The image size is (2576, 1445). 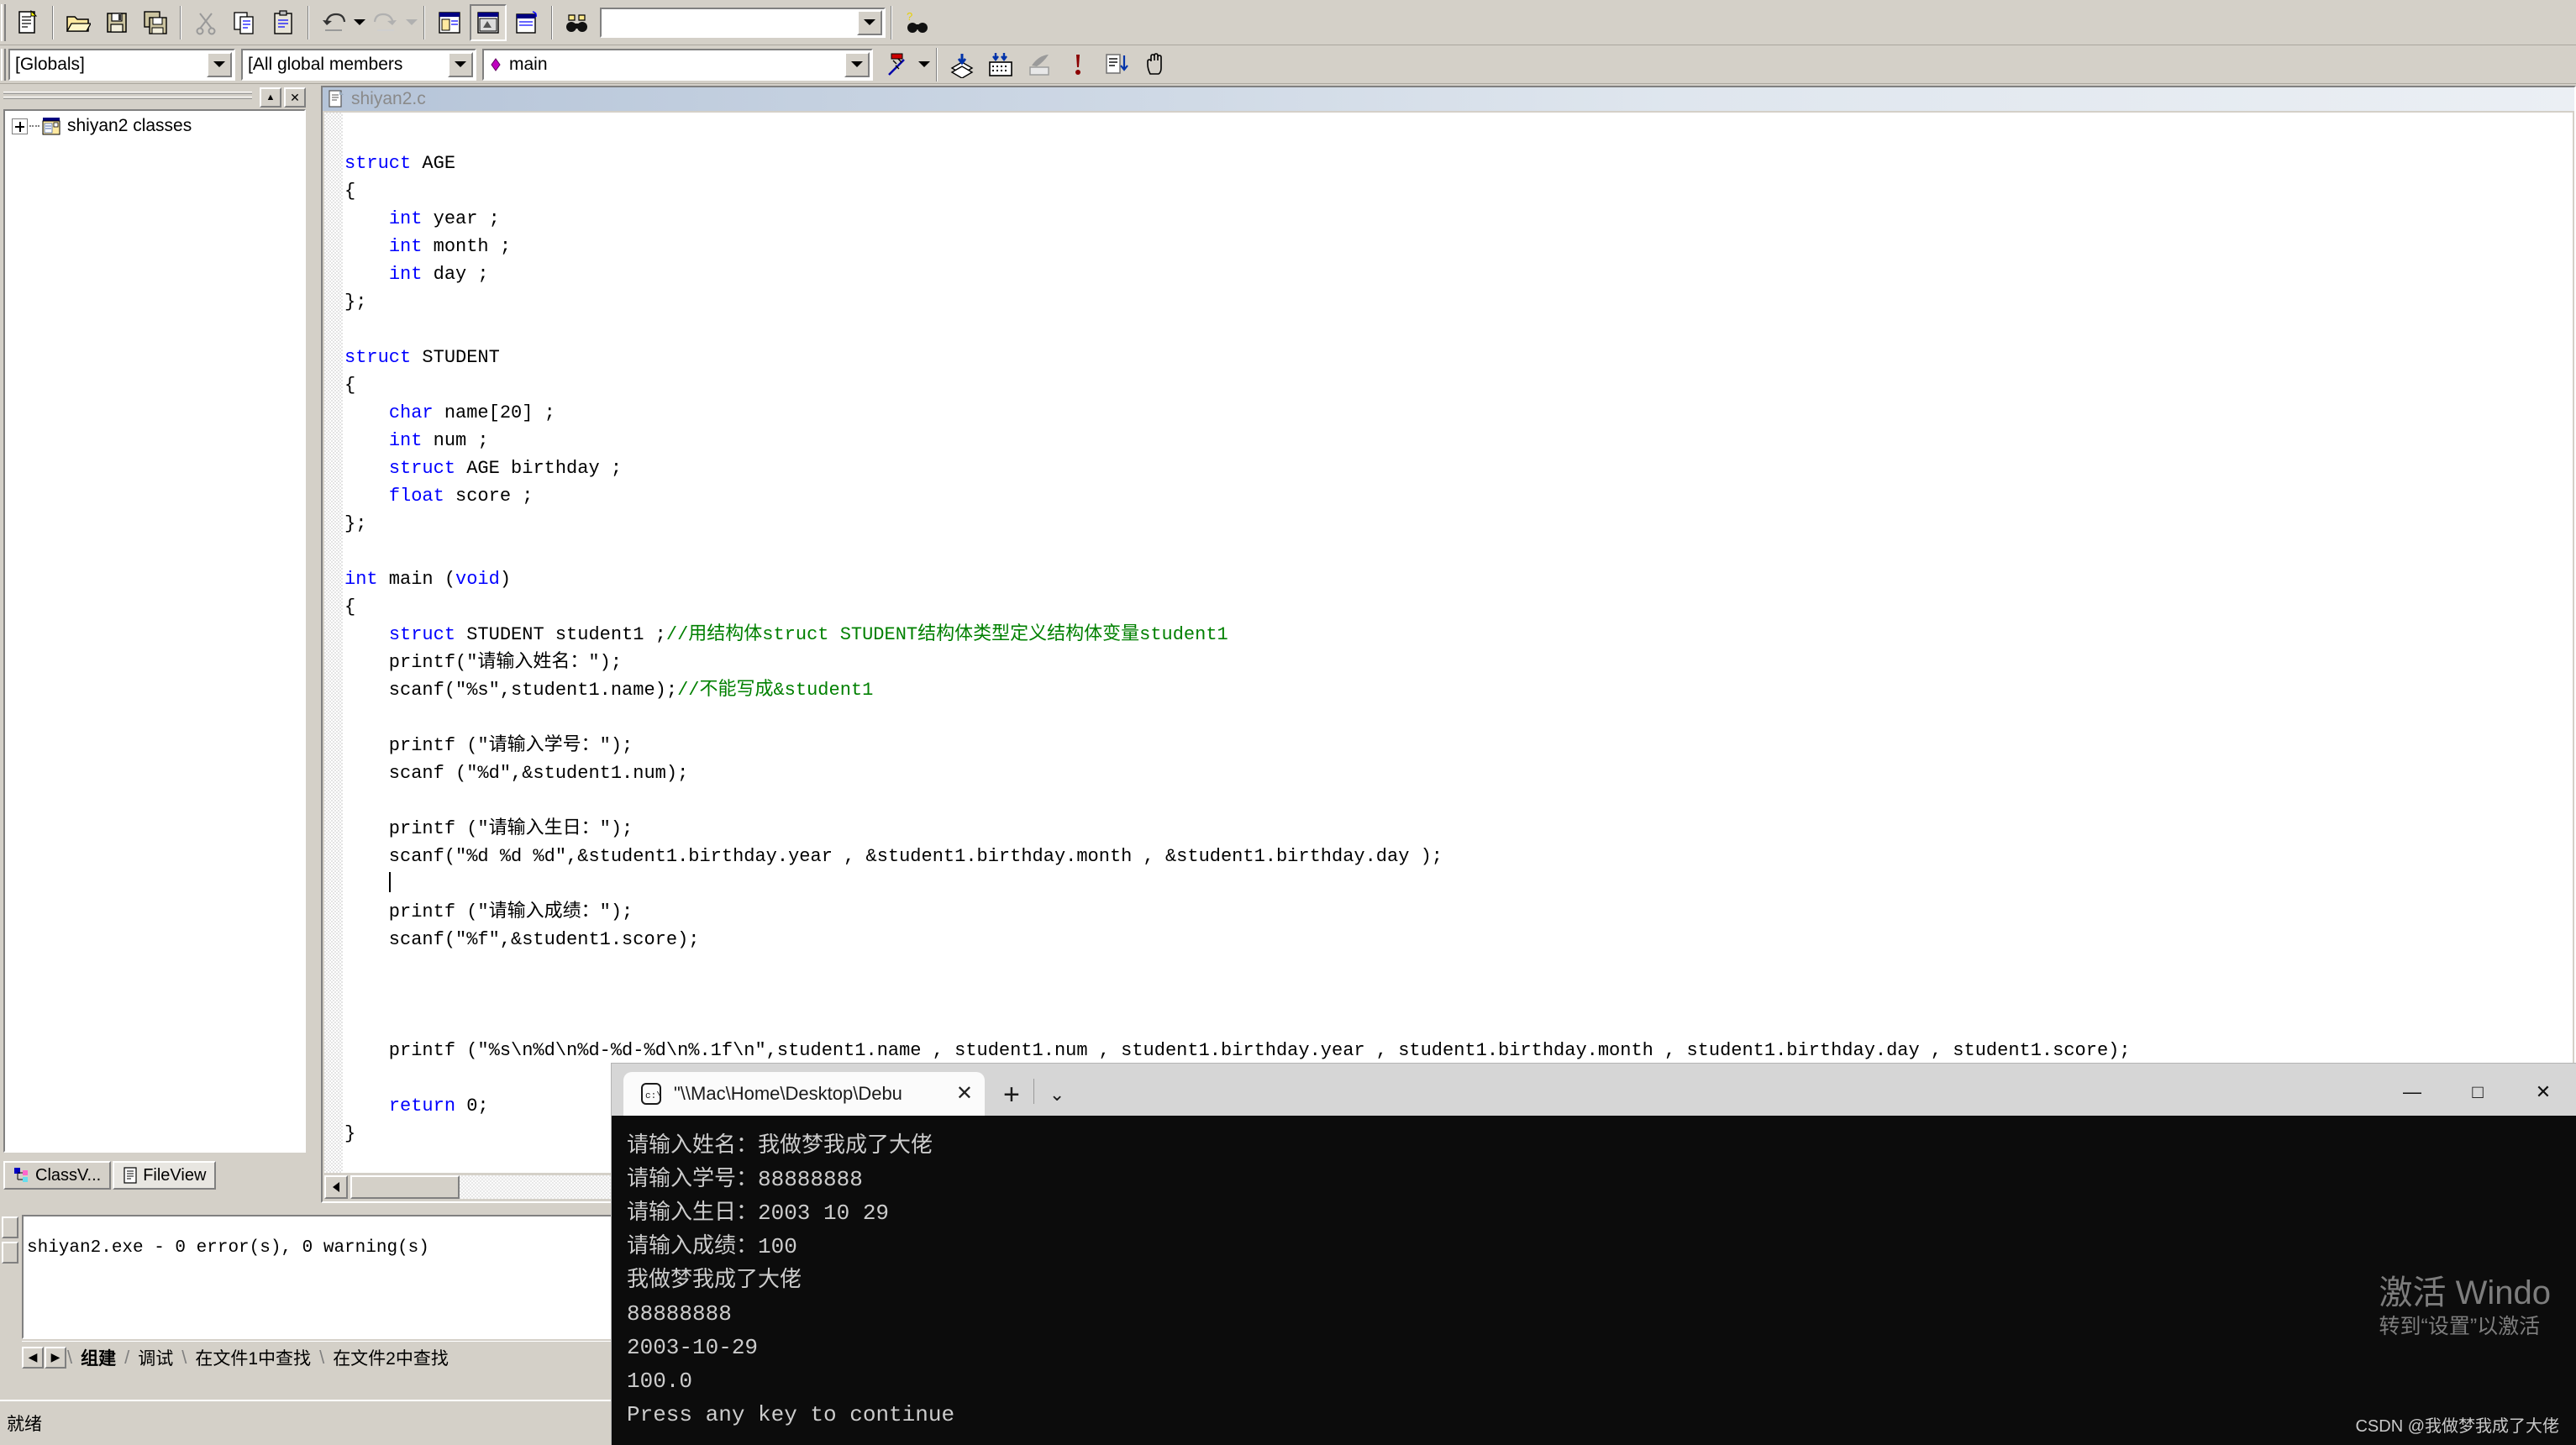 I want to click on output-toggle-button, so click(x=489, y=22).